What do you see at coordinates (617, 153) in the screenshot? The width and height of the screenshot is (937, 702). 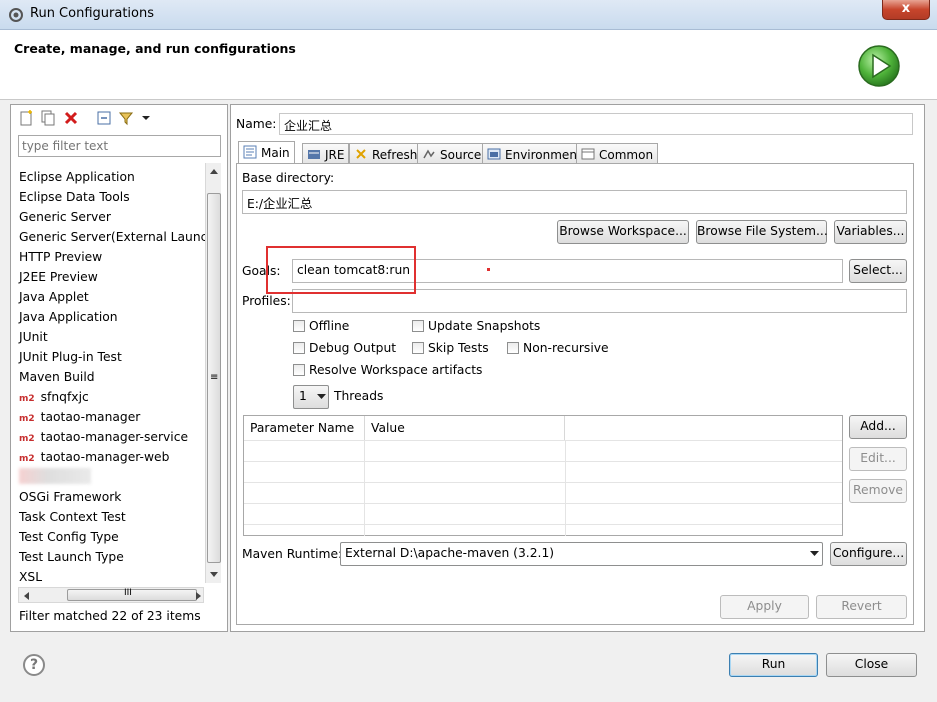 I see `tab-common: Common` at bounding box center [617, 153].